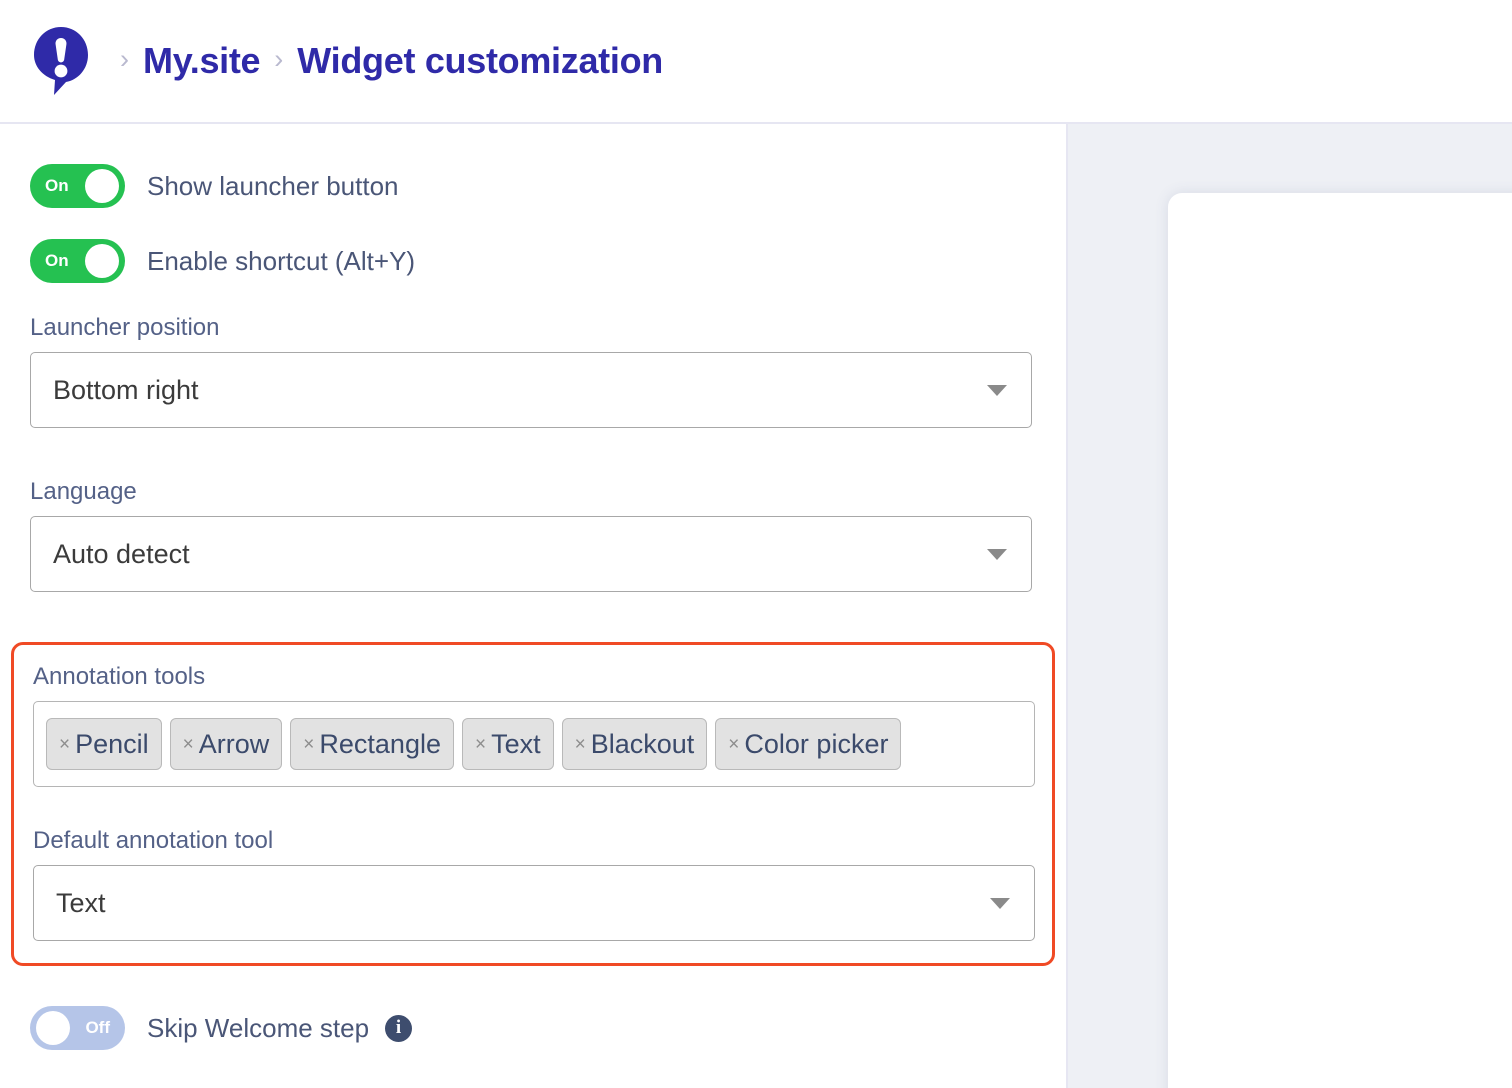  I want to click on select-launcher-position-value: Bottom right, so click(126, 389).